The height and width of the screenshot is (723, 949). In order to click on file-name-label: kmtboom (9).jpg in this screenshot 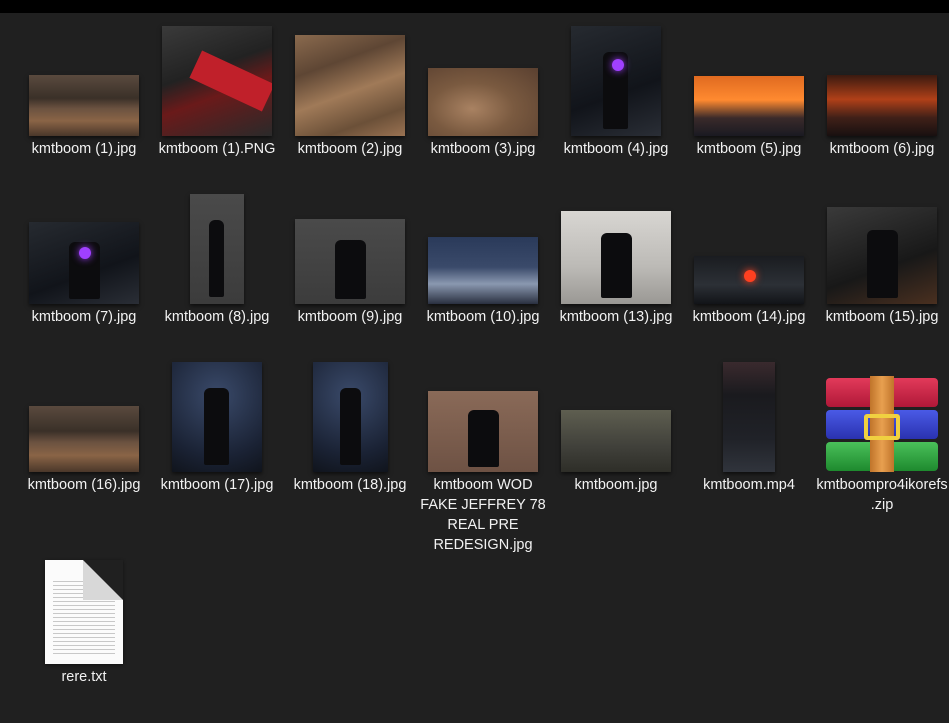, I will do `click(350, 317)`.